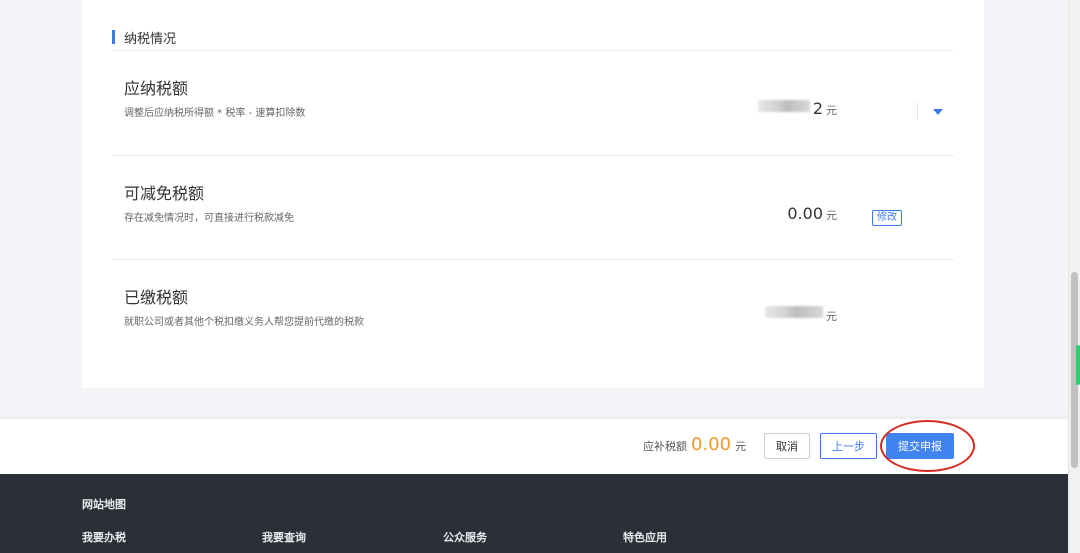 This screenshot has width=1080, height=553. I want to click on tax-due-label: 应补税额, so click(665, 446).